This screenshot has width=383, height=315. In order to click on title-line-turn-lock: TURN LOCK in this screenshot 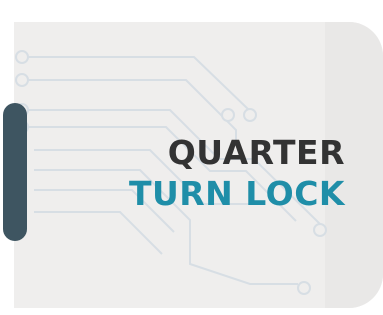, I will do `click(236, 193)`.